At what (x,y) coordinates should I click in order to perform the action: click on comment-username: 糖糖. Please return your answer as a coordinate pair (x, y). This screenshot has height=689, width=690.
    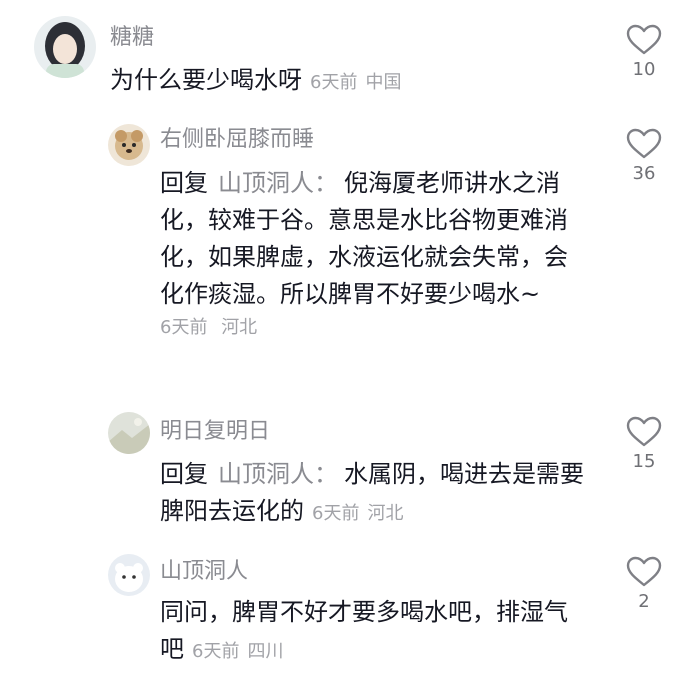
    Looking at the image, I should click on (132, 38).